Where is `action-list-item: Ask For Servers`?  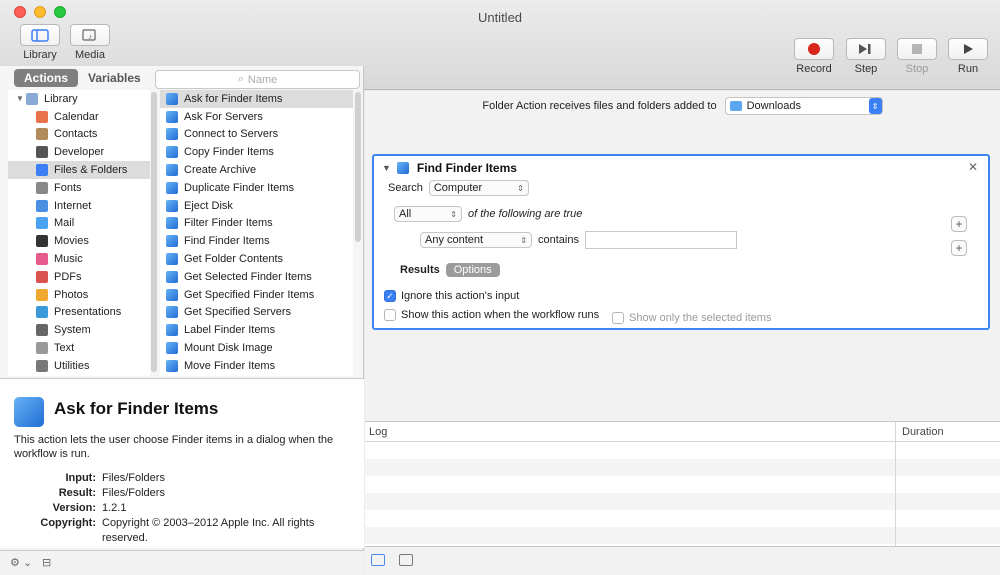 action-list-item: Ask For Servers is located at coordinates (256, 117).